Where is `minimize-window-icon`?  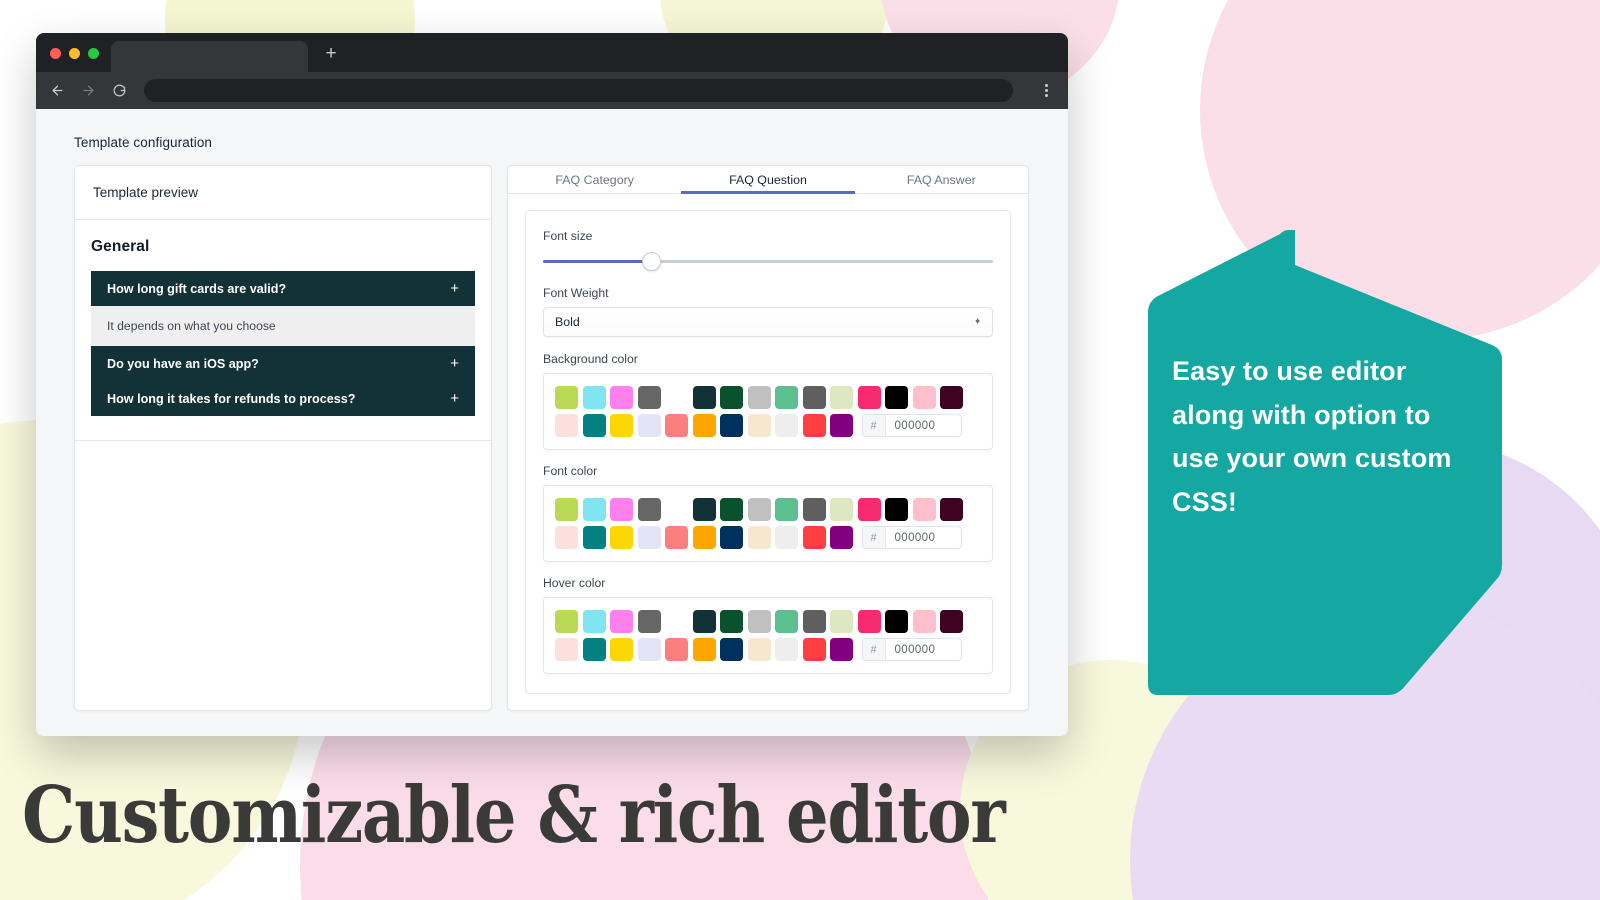
minimize-window-icon is located at coordinates (74, 53).